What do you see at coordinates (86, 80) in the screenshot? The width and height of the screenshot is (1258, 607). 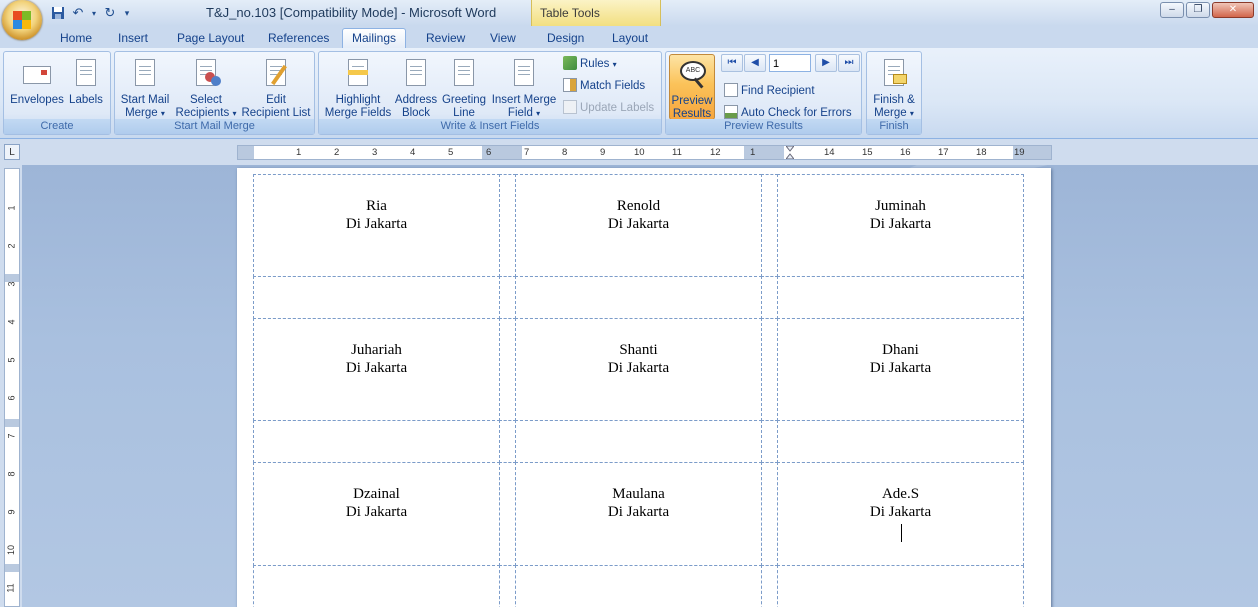 I see `labels-button: Labels` at bounding box center [86, 80].